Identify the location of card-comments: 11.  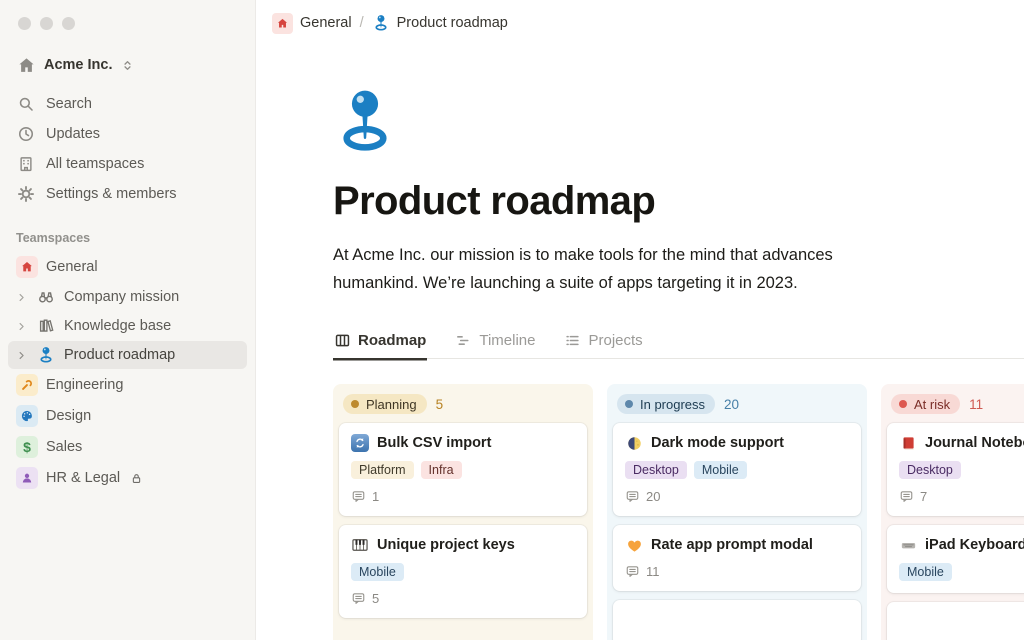
(737, 571).